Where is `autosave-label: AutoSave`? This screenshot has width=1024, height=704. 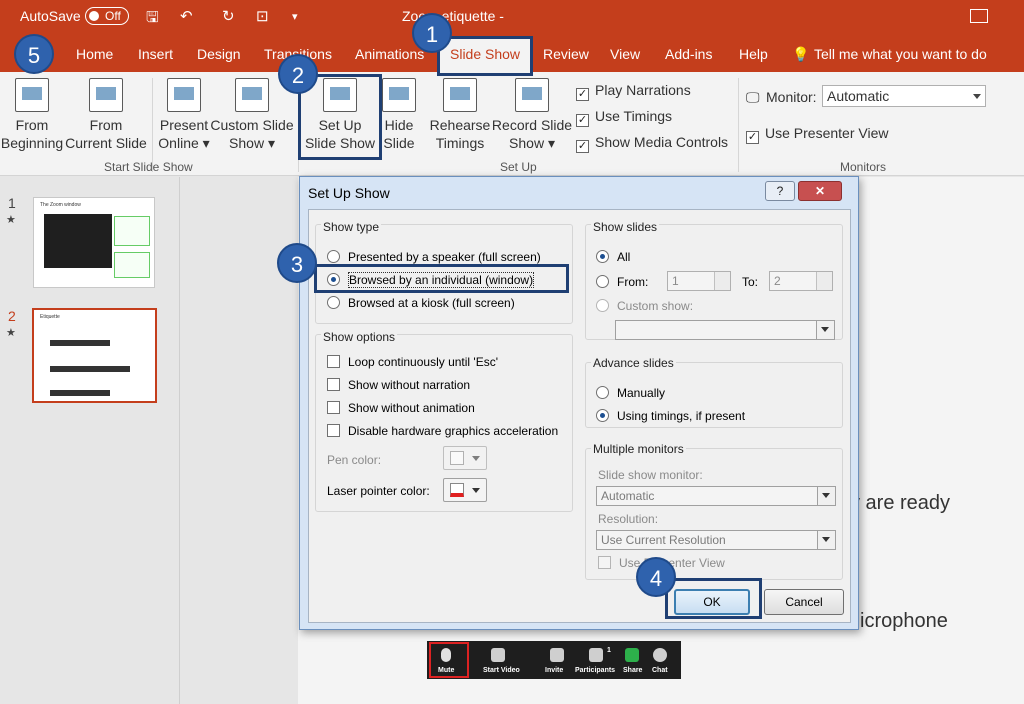 autosave-label: AutoSave is located at coordinates (50, 16).